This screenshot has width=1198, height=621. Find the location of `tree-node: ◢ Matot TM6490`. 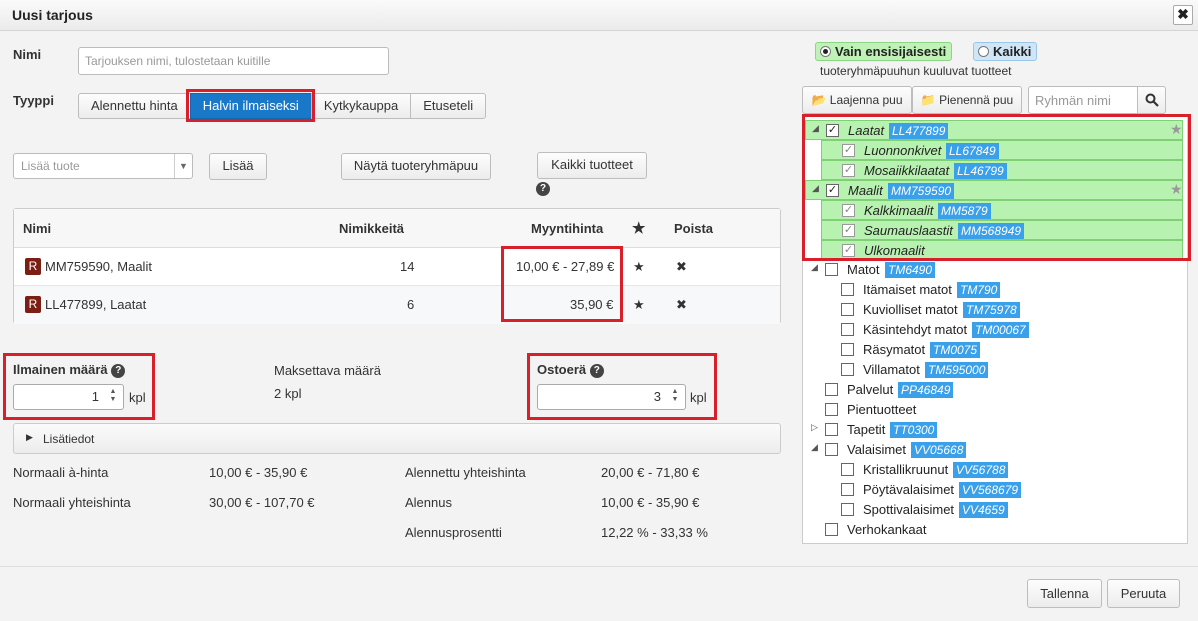

tree-node: ◢ Matot TM6490 is located at coordinates (993, 270).